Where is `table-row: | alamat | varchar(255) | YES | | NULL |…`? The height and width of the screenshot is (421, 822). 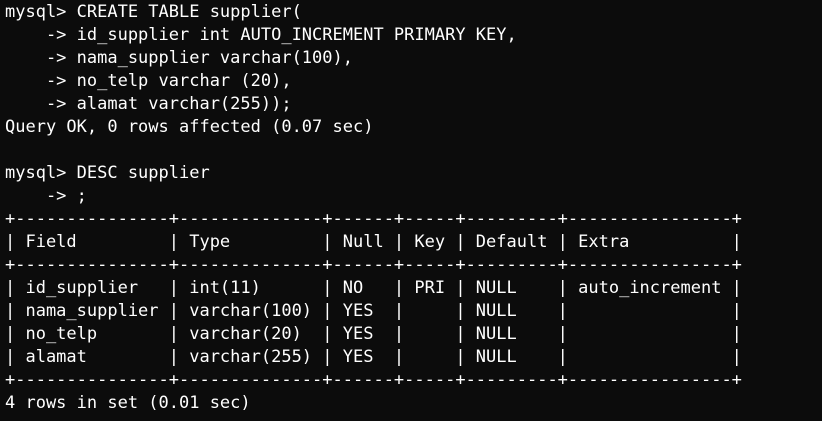
table-row: | alamat | varchar(255) | YES | | NULL |… is located at coordinates (373, 357).